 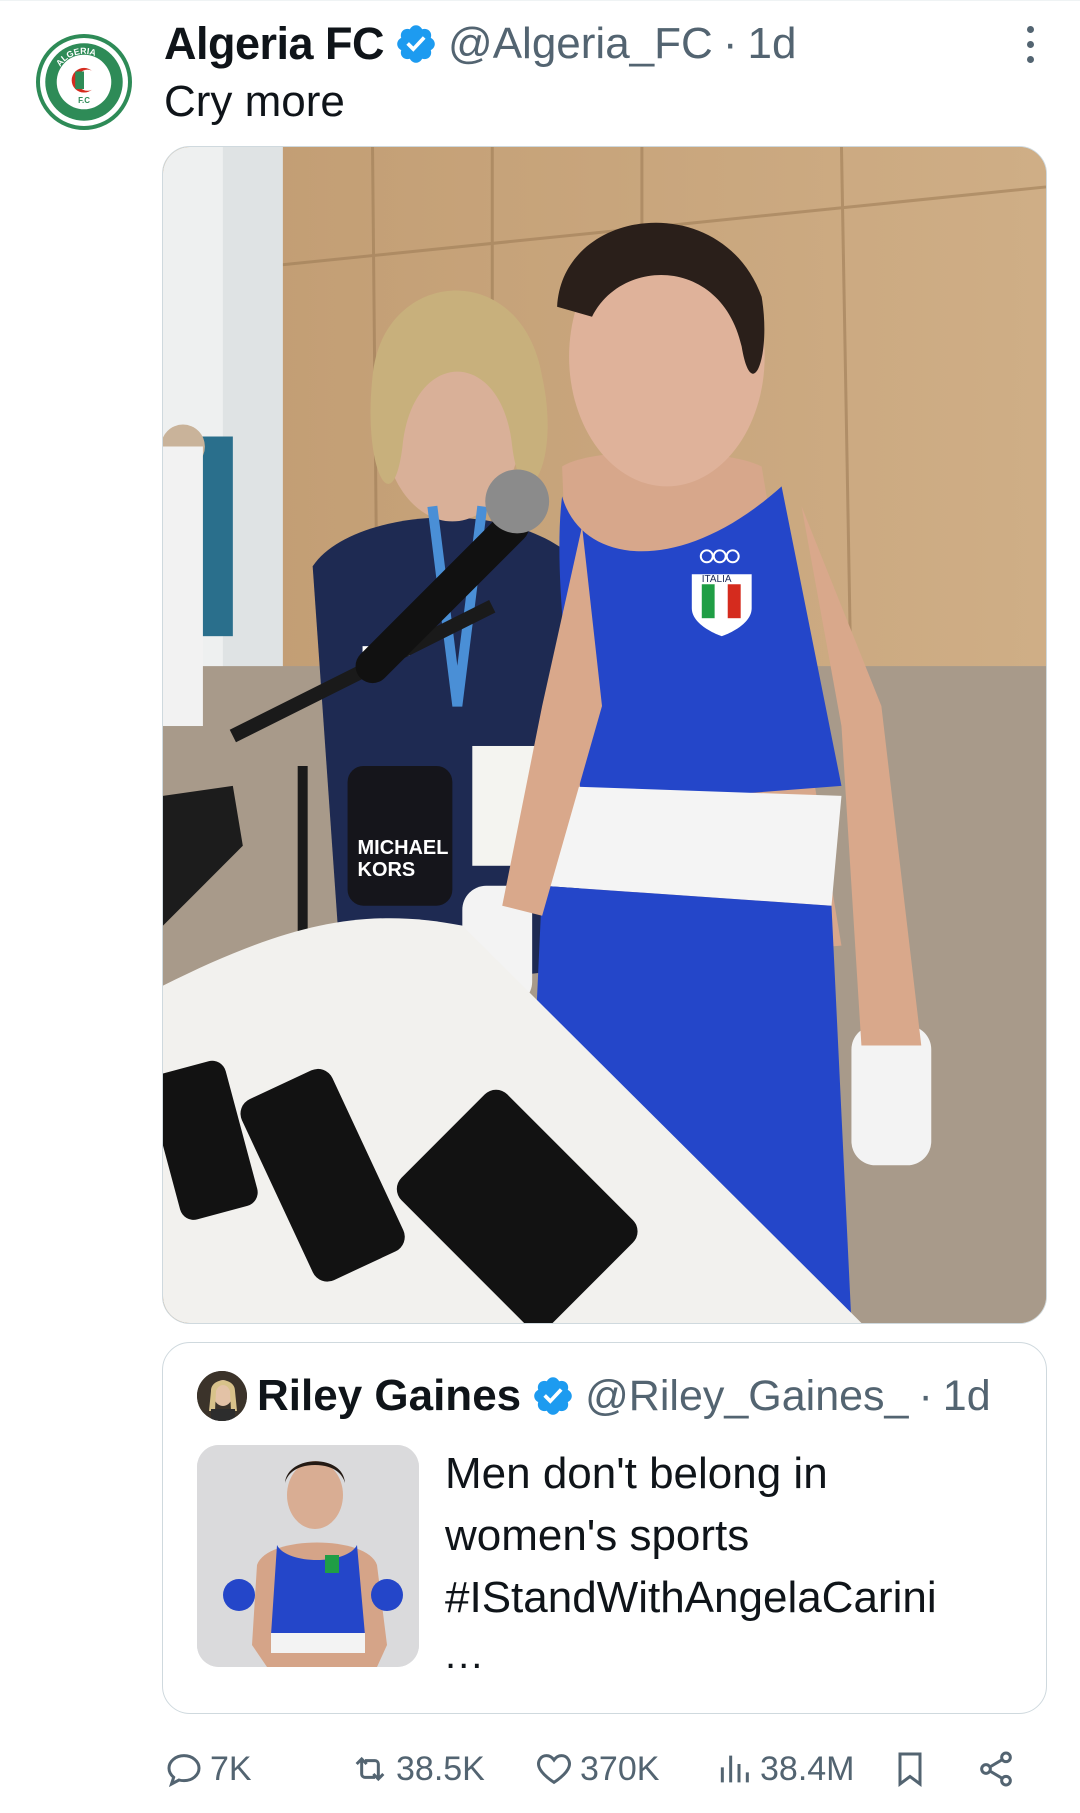 I want to click on views-count: 38.4M, so click(x=807, y=1768).